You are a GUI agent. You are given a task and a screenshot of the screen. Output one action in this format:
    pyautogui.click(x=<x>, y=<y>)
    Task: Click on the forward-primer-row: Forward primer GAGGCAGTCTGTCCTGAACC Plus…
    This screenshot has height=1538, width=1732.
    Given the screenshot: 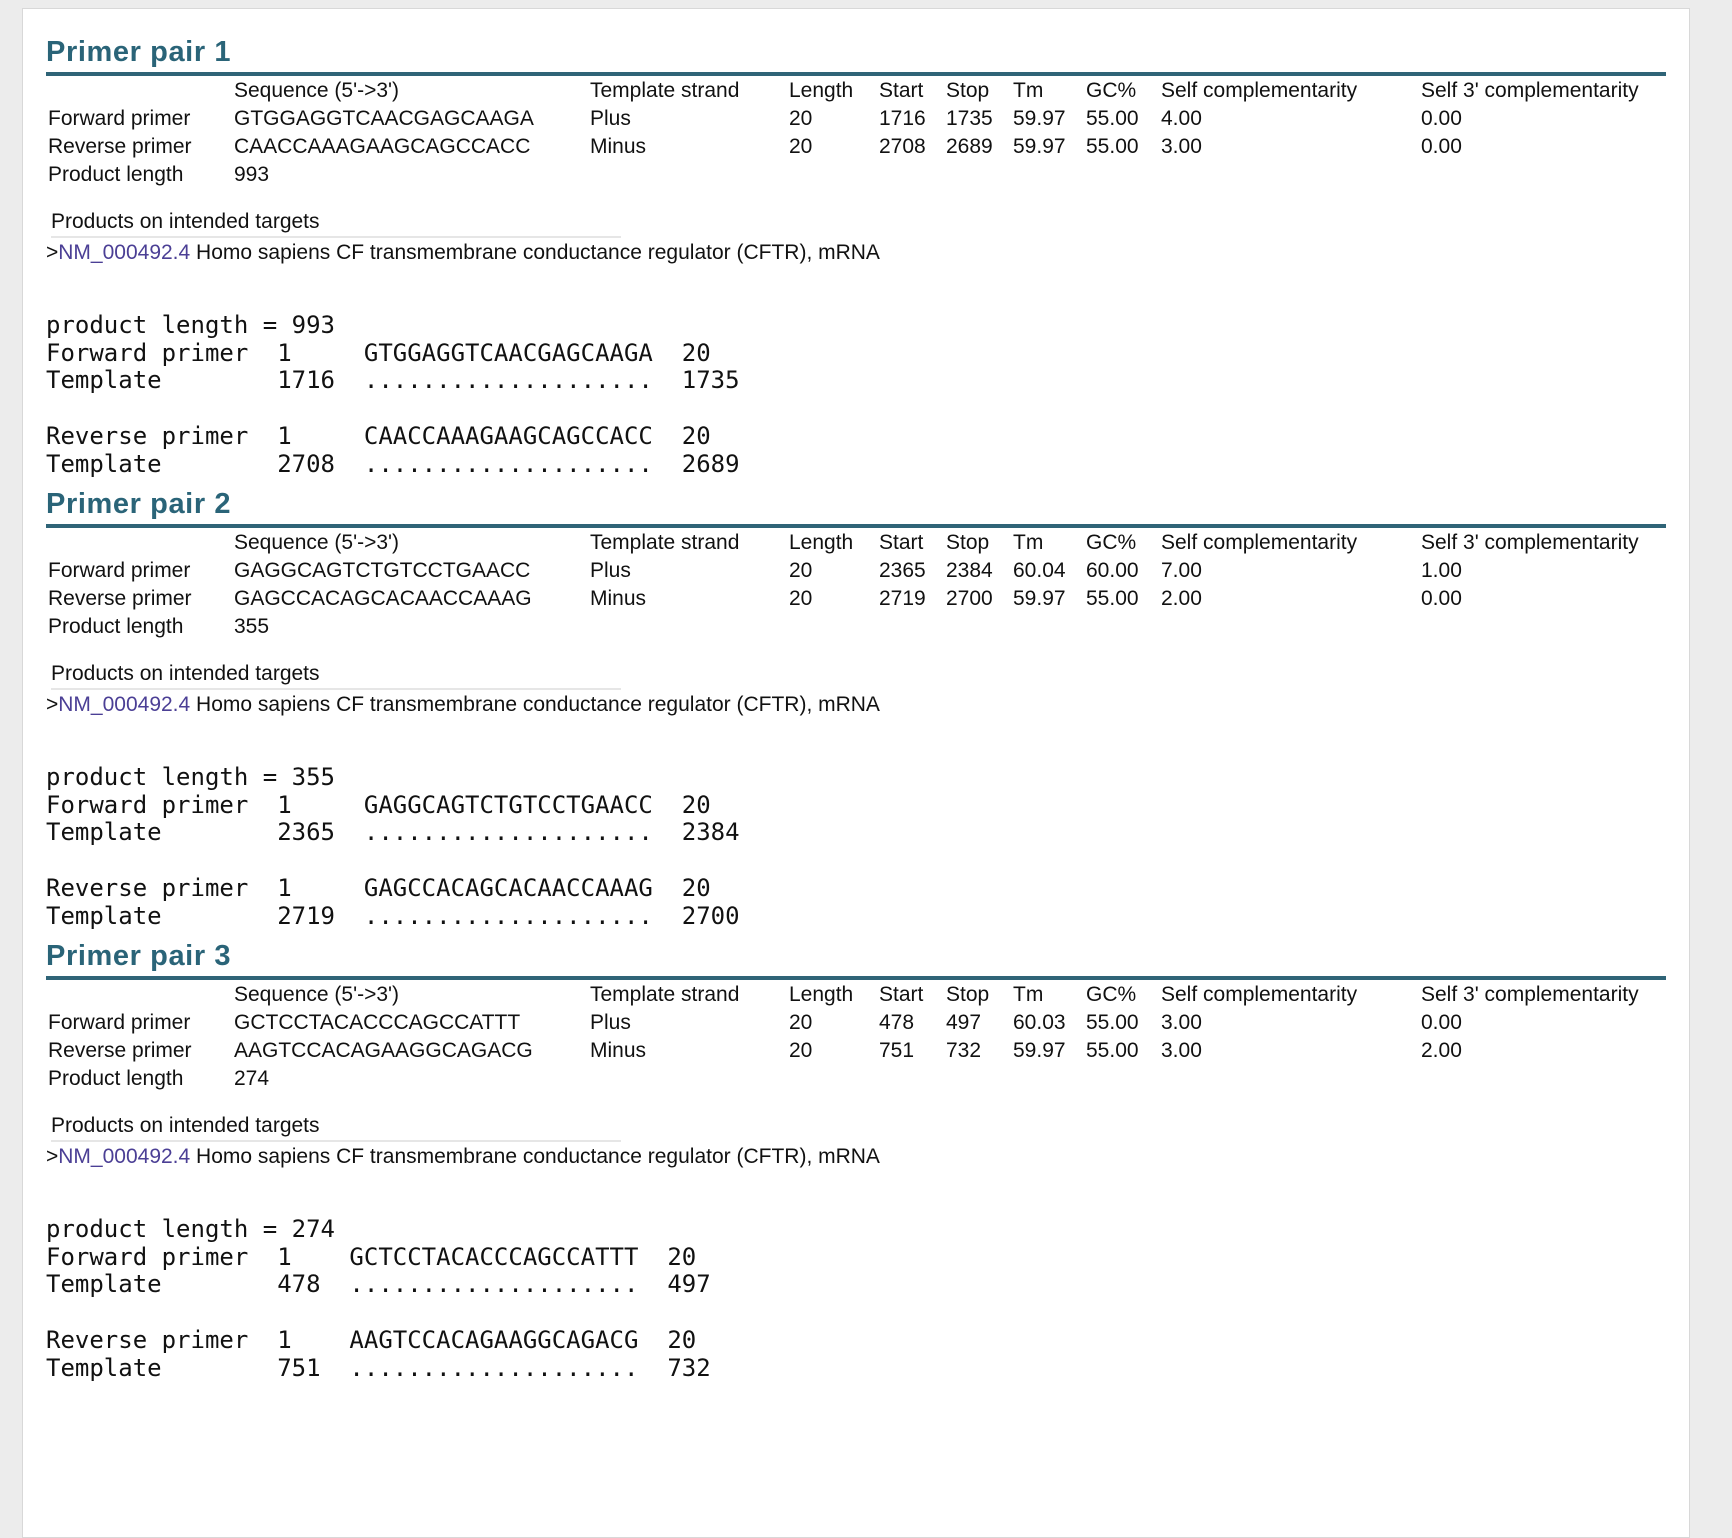 What is the action you would take?
    pyautogui.click(x=854, y=571)
    